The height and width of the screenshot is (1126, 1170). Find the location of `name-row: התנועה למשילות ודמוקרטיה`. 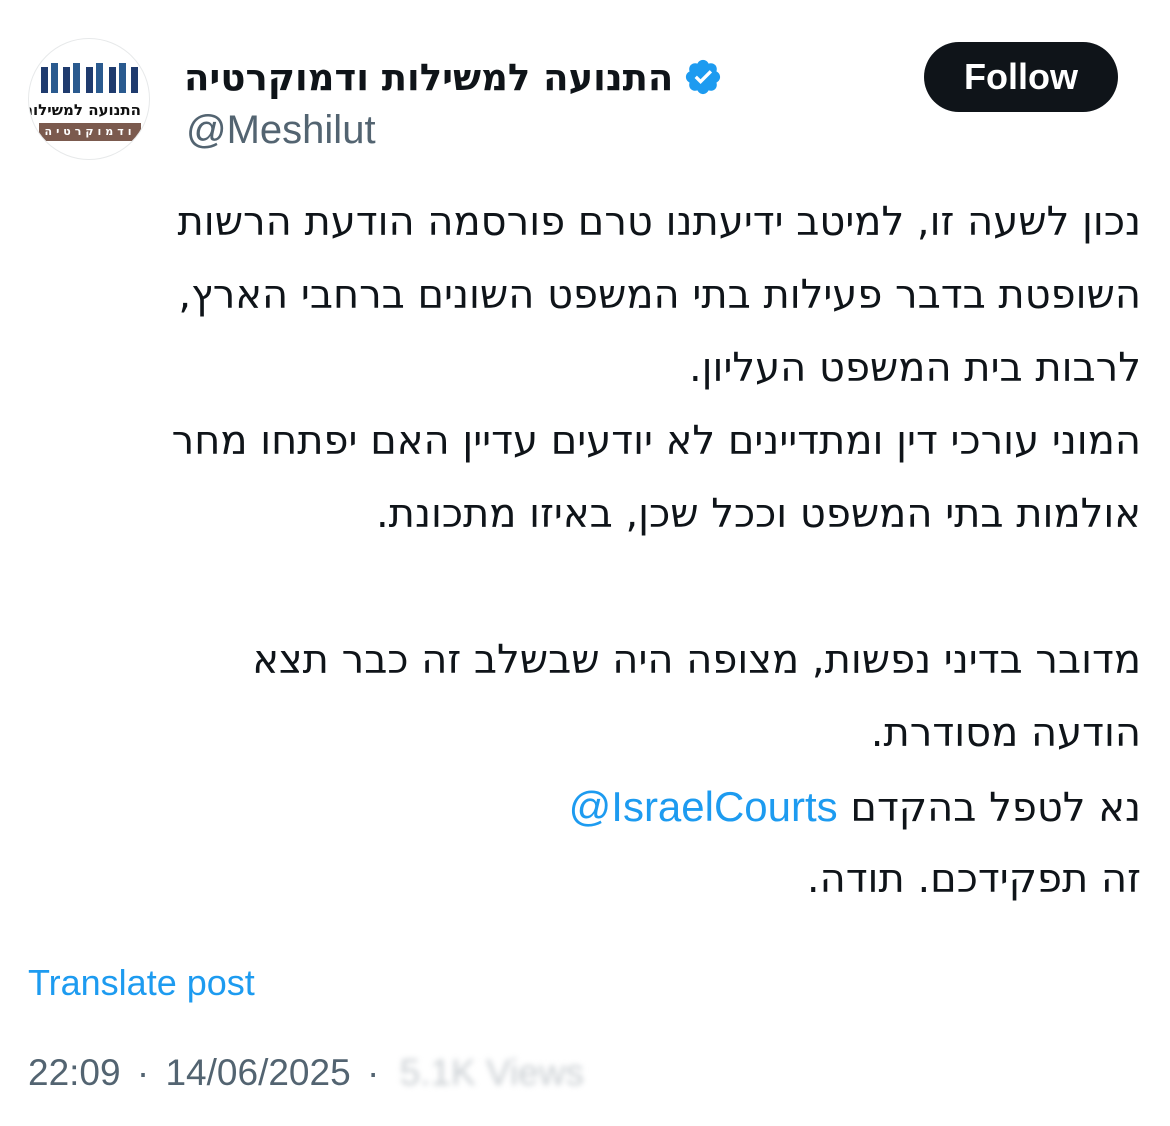

name-row: התנועה למשילות ודמוקרטיה is located at coordinates (453, 77).